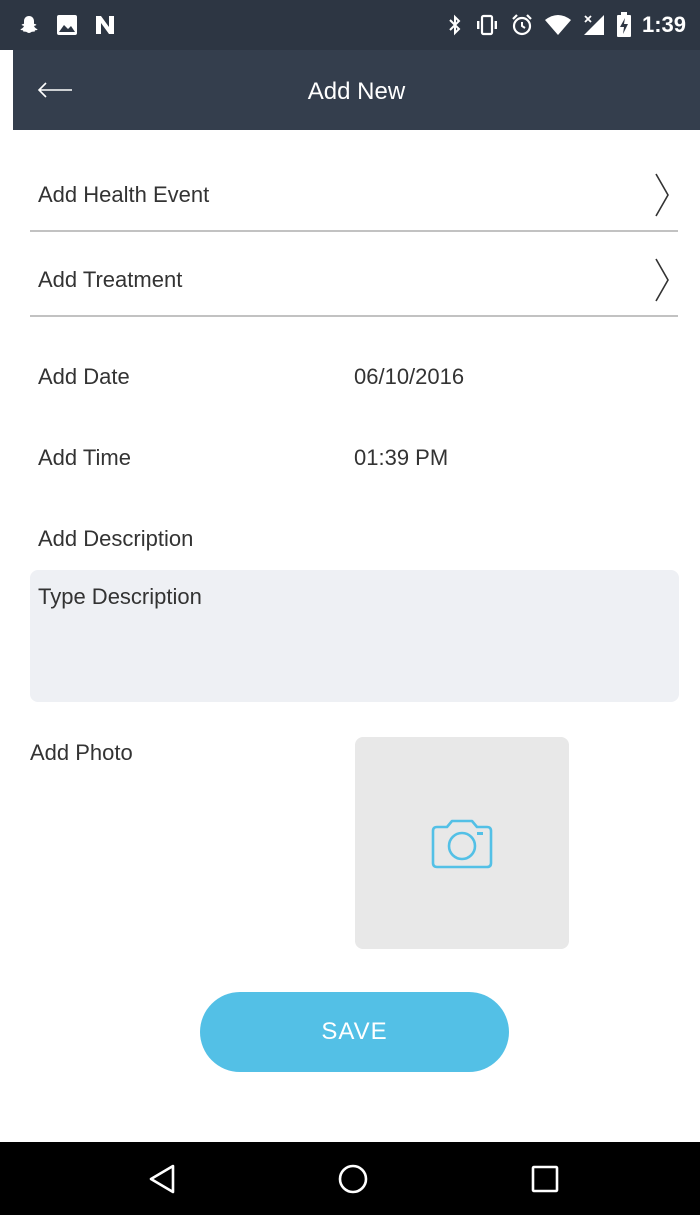 The height and width of the screenshot is (1215, 700). I want to click on snapchat-icon, so click(29, 24).